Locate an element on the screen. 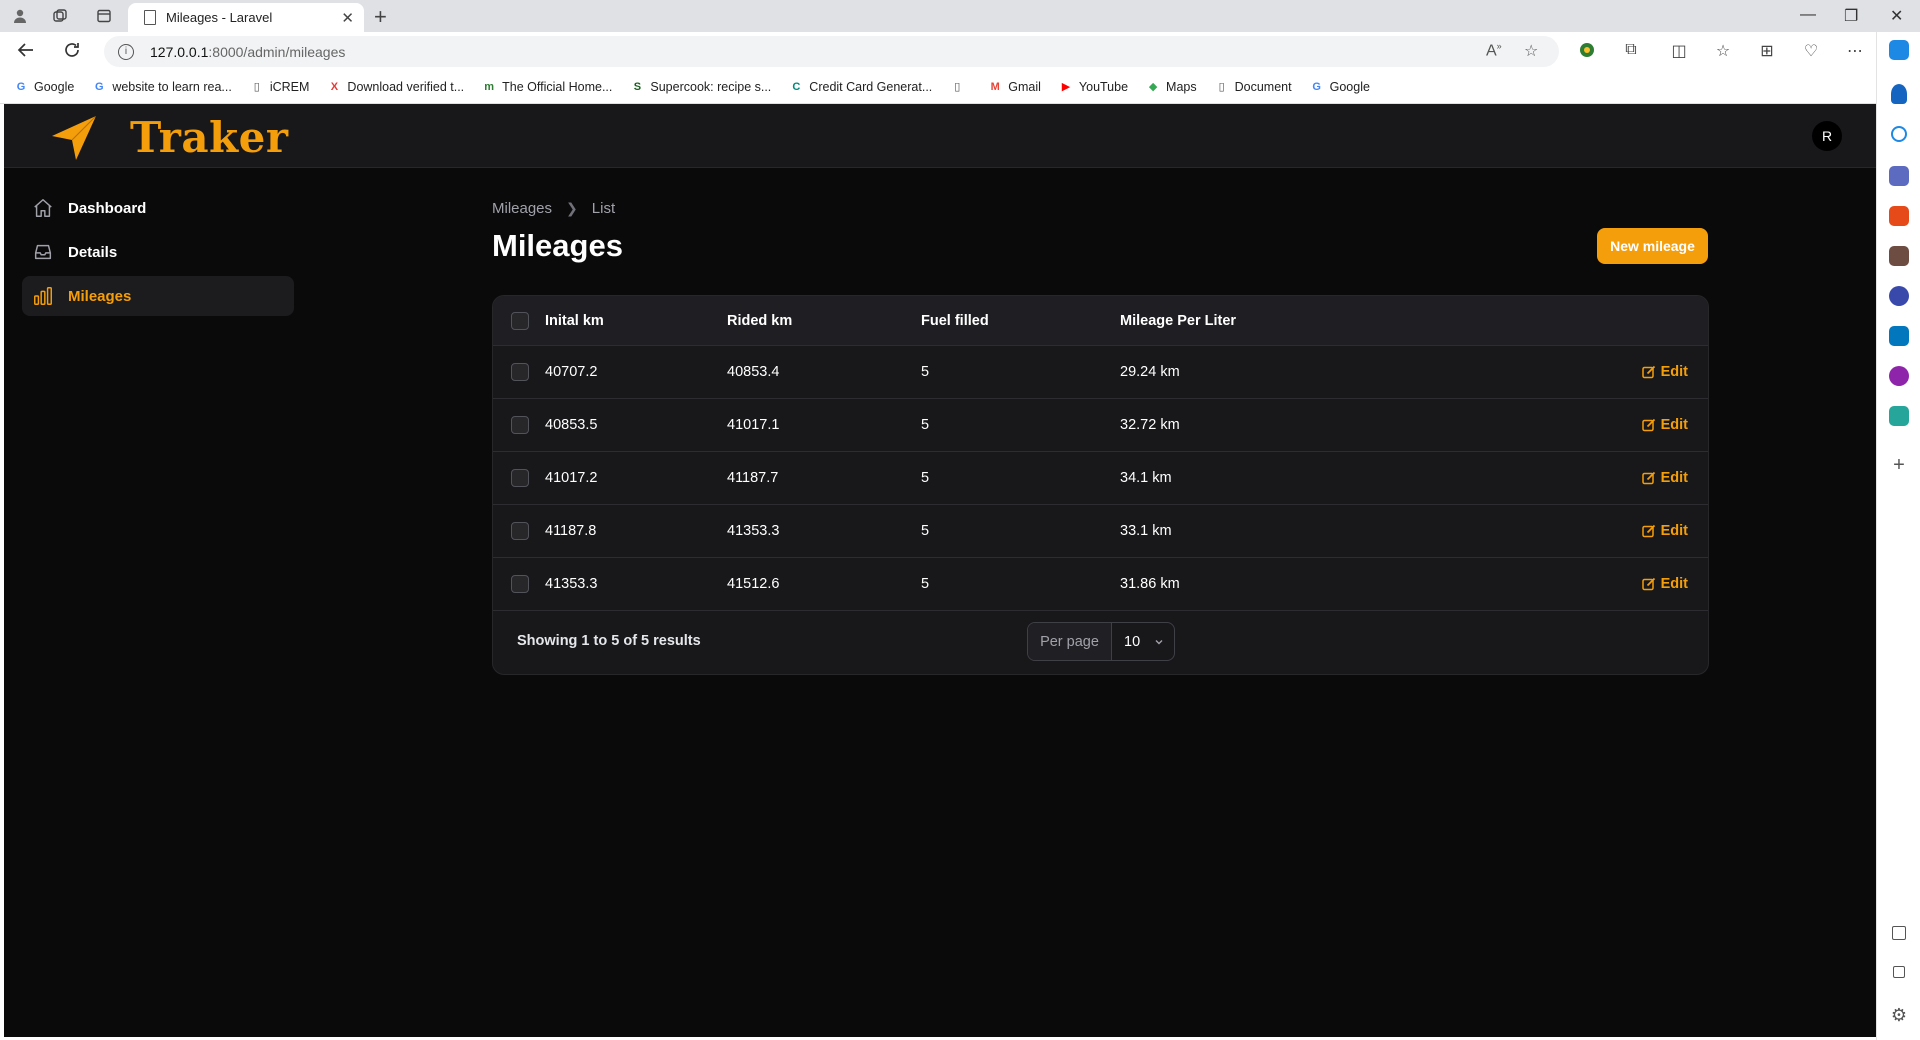 This screenshot has width=1920, height=1040. column-header-initial-km: Inital km is located at coordinates (574, 320).